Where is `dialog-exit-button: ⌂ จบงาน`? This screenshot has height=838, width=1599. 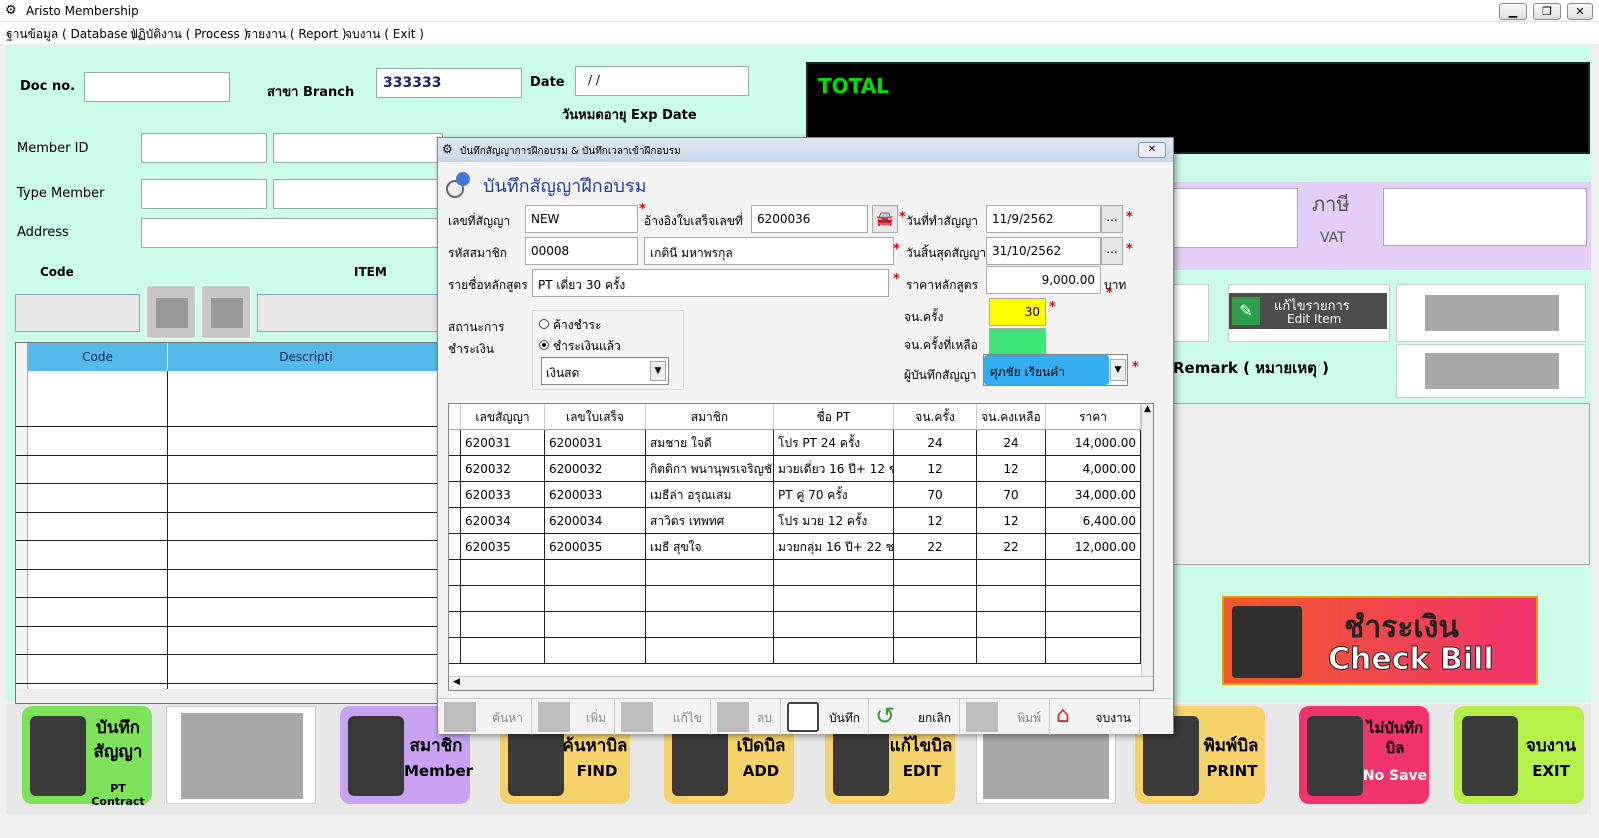
dialog-exit-button: ⌂ จบงาน is located at coordinates (1095, 717).